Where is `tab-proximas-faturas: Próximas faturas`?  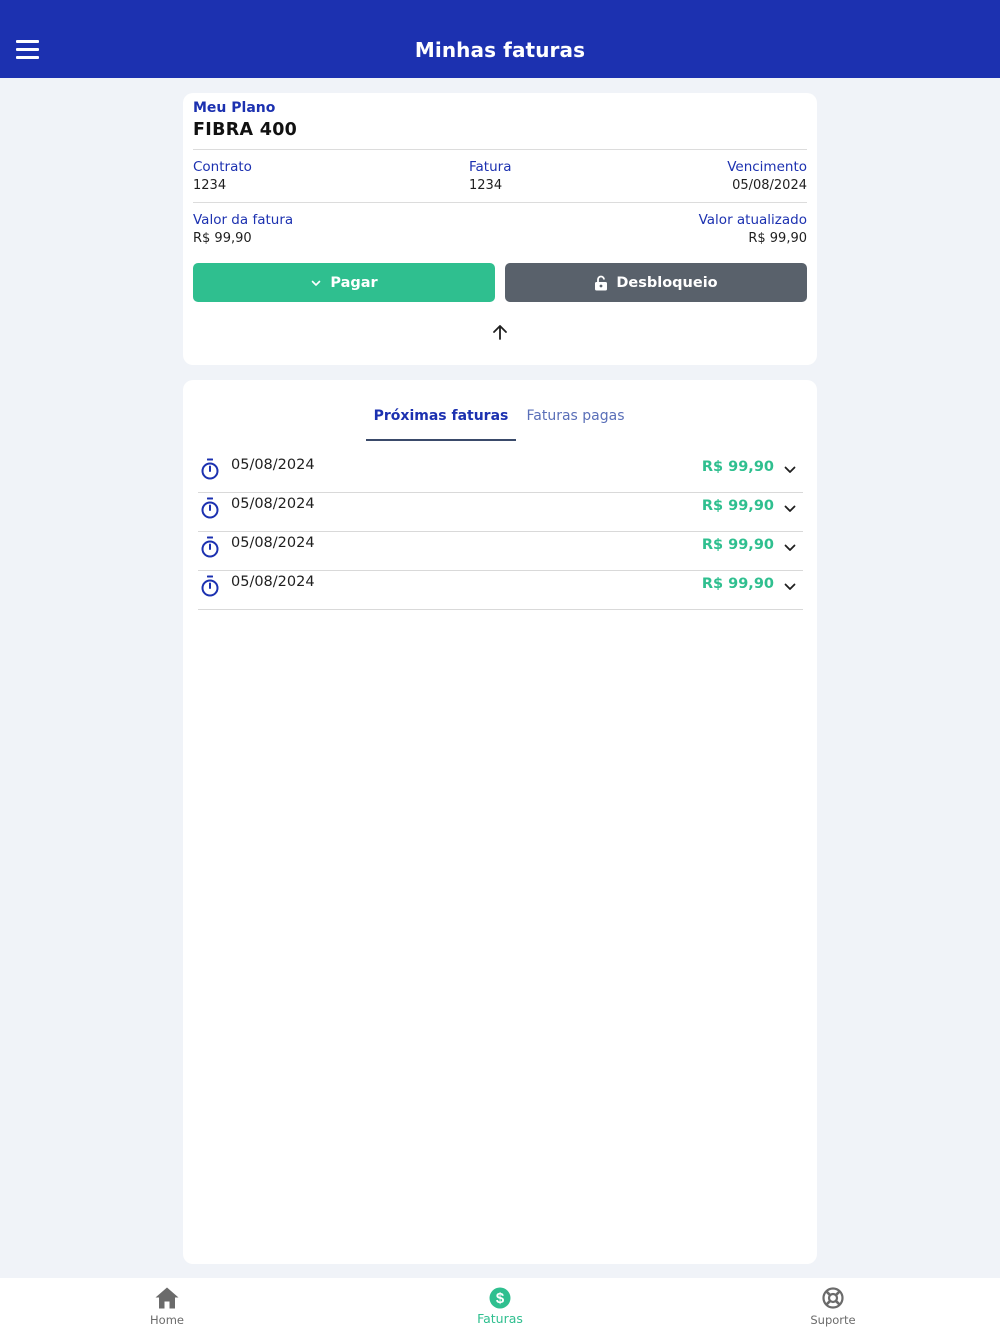
tab-proximas-faturas: Próximas faturas is located at coordinates (441, 423).